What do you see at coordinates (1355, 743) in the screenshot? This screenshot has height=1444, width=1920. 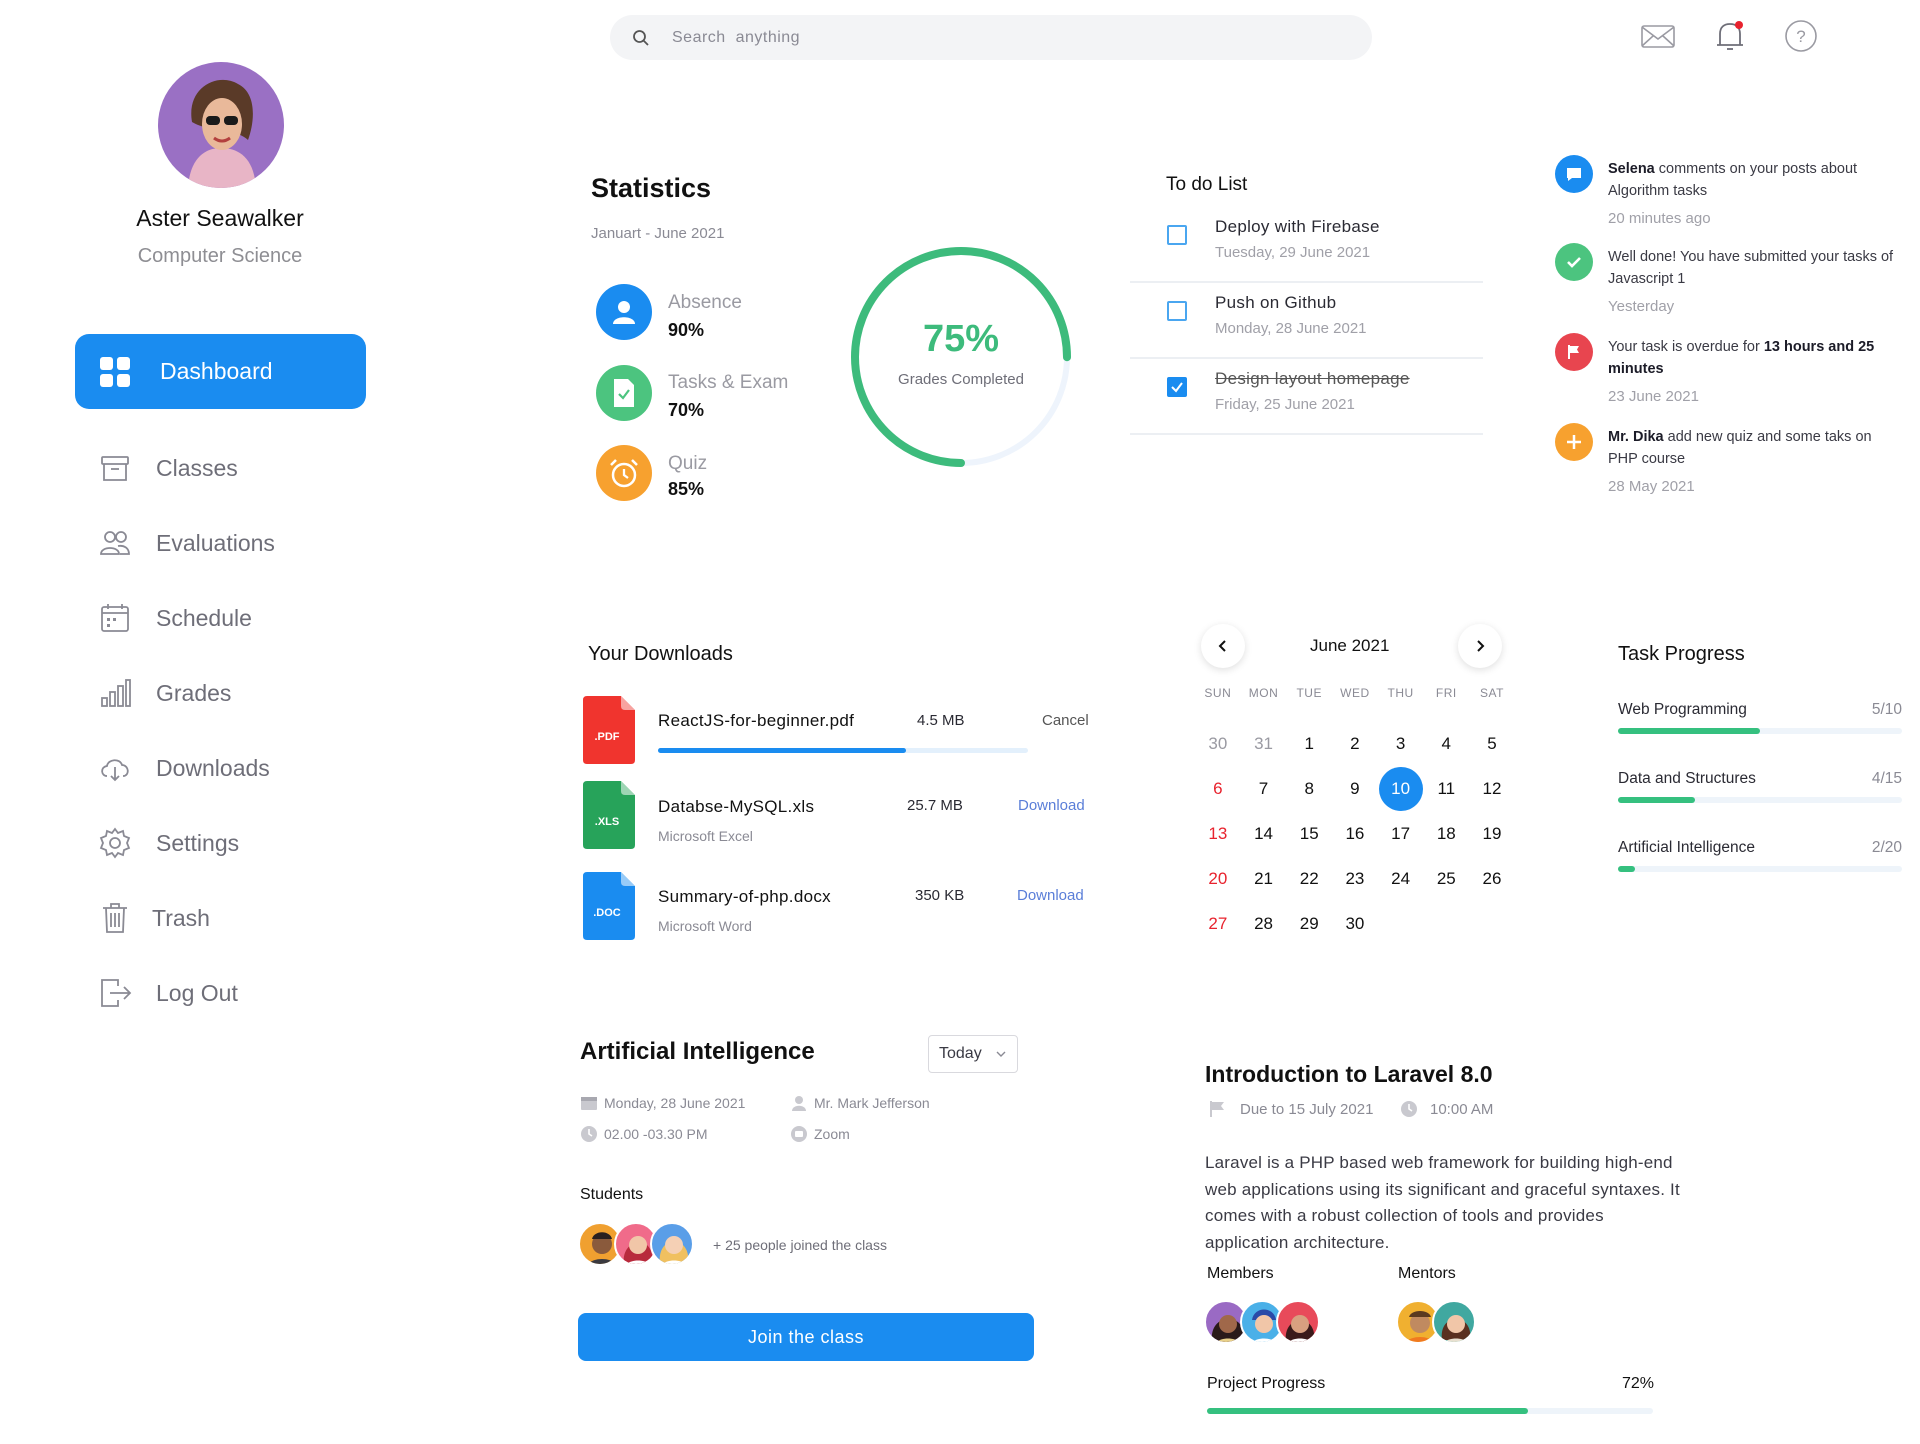 I see `calendar-day: 2` at bounding box center [1355, 743].